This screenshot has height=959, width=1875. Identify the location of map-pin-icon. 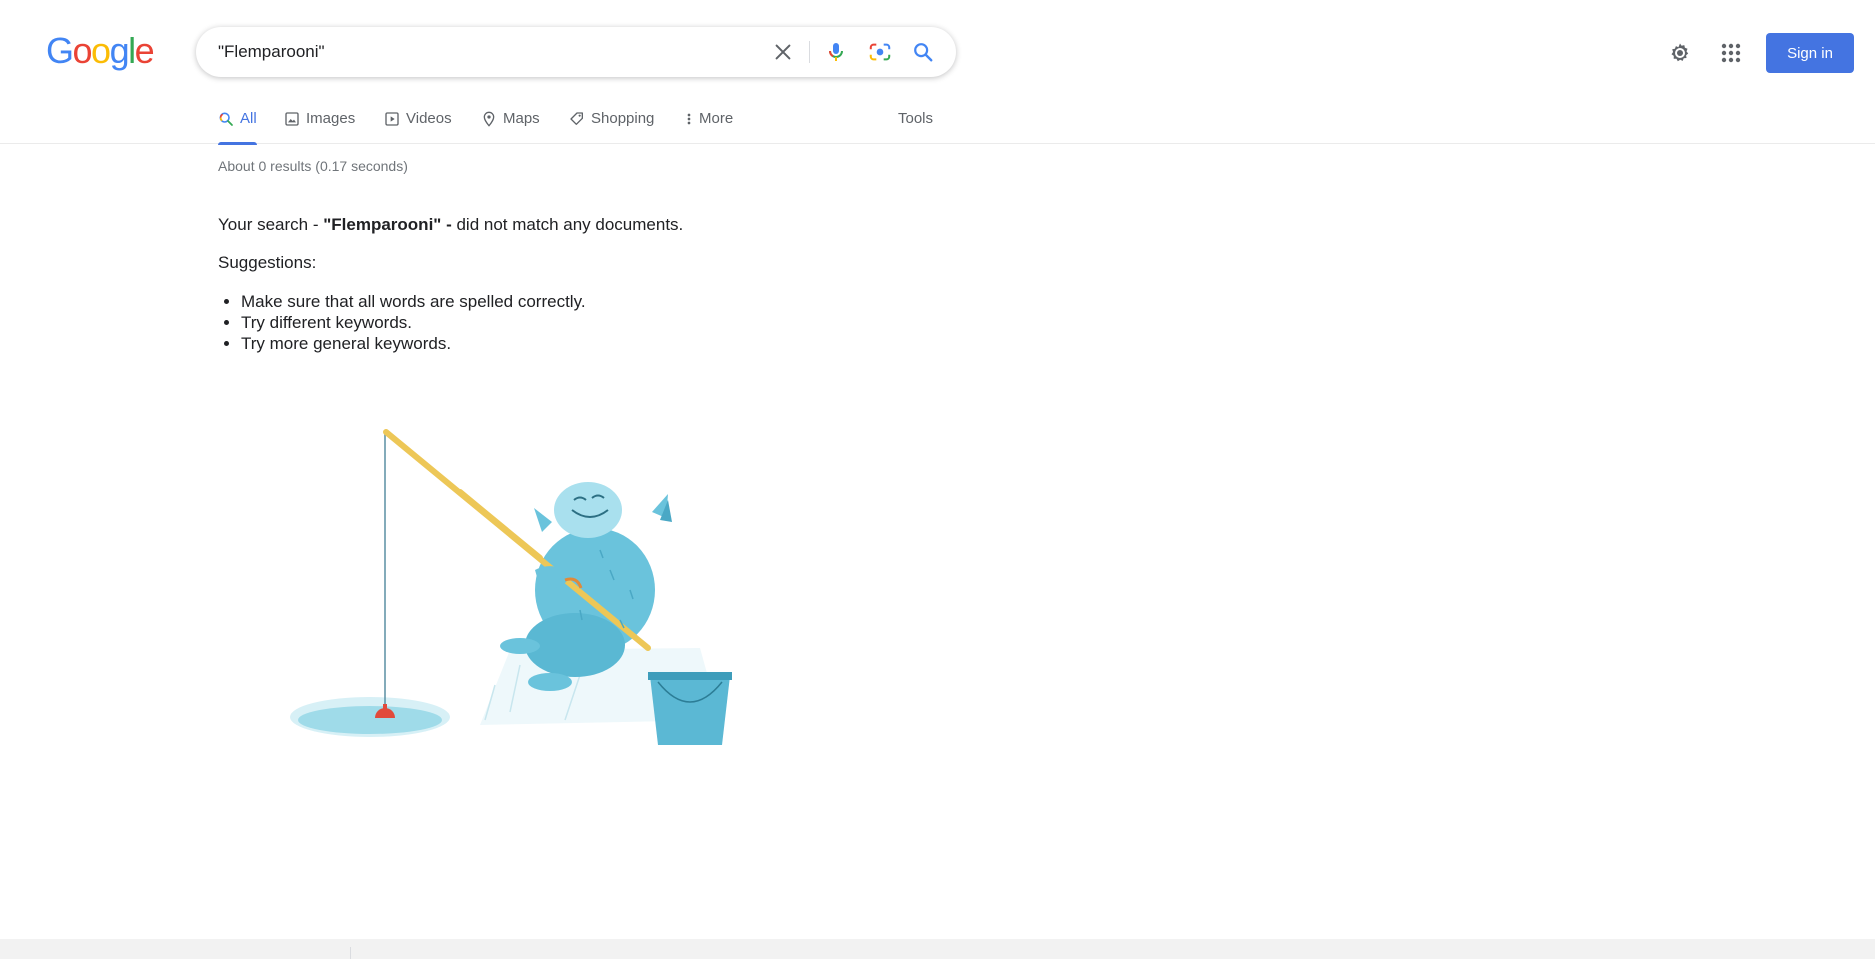
(489, 119).